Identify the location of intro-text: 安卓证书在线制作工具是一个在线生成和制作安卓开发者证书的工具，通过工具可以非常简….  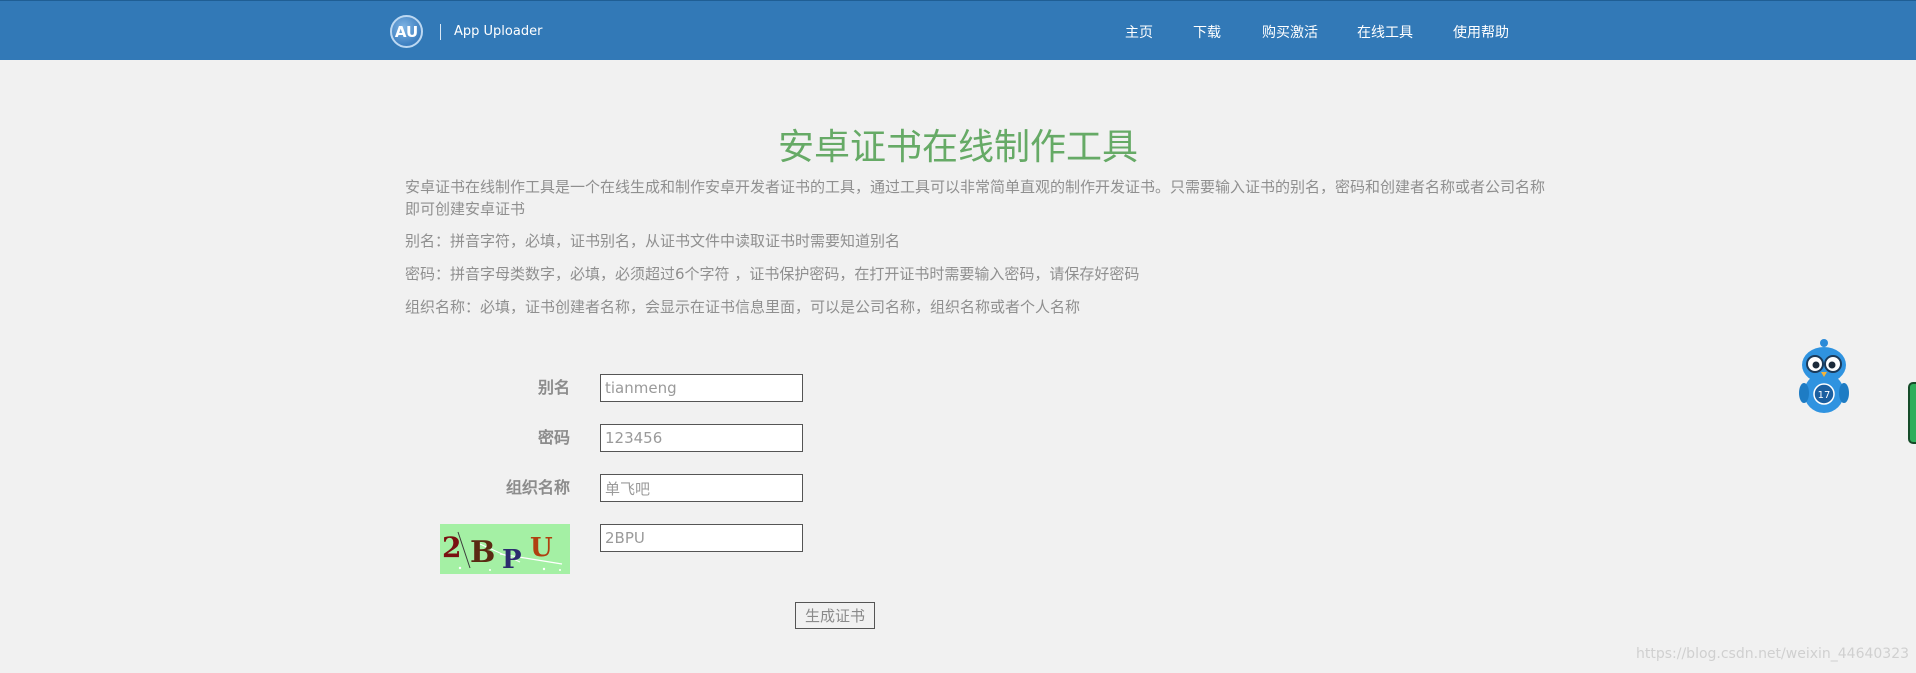
(975, 198).